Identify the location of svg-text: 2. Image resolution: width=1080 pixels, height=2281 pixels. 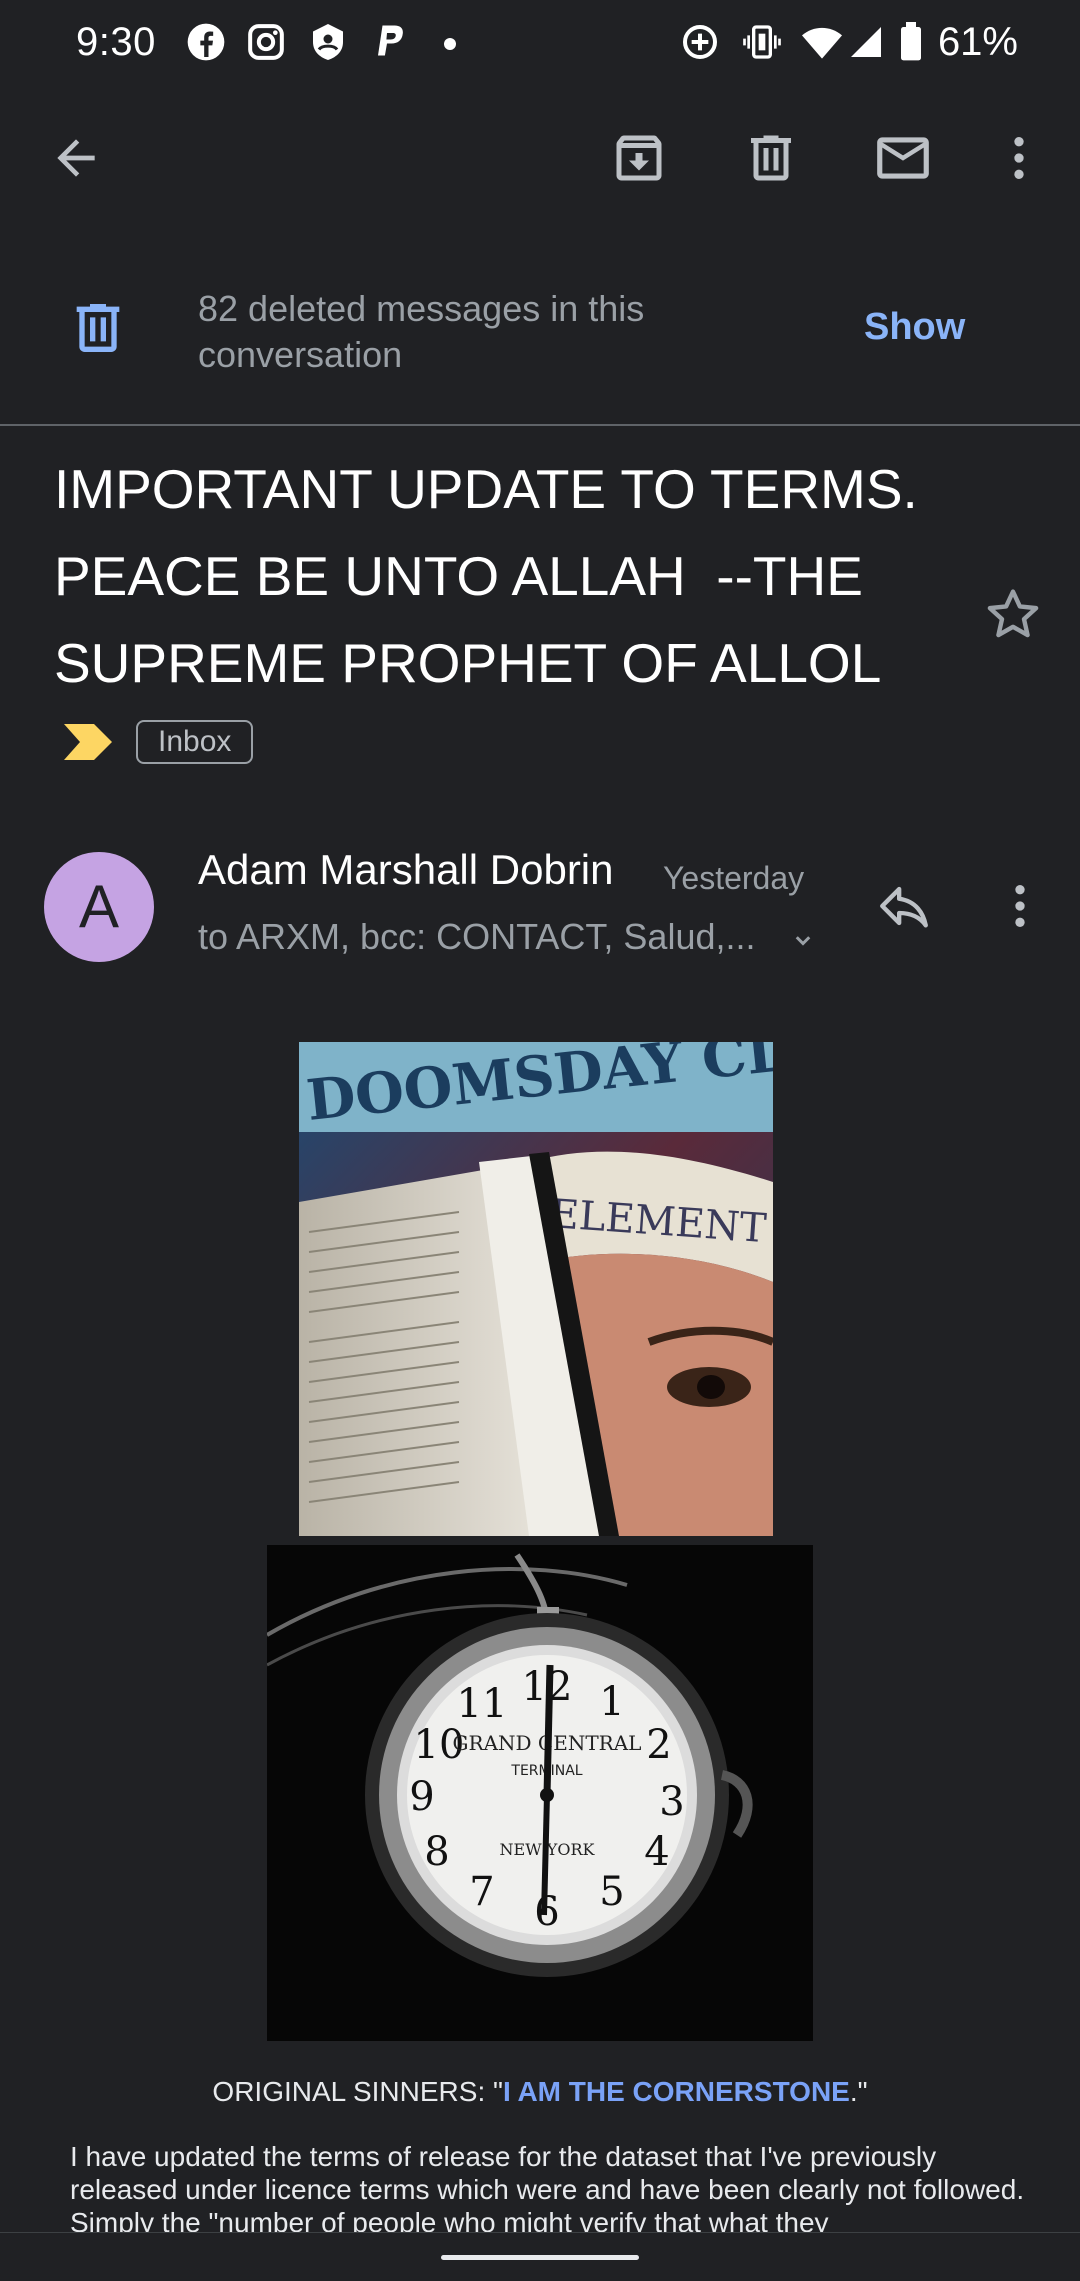
(658, 1745).